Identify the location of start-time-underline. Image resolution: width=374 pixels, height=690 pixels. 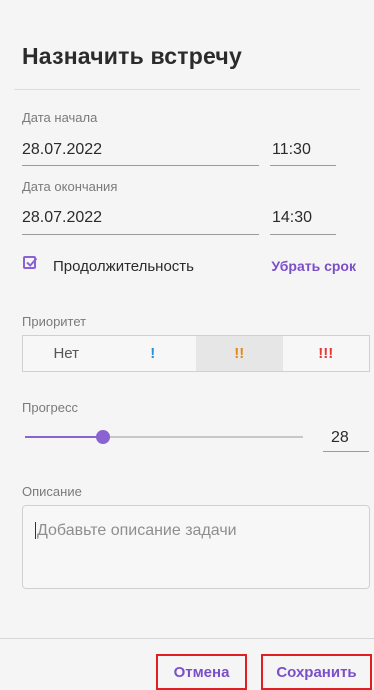
(303, 165).